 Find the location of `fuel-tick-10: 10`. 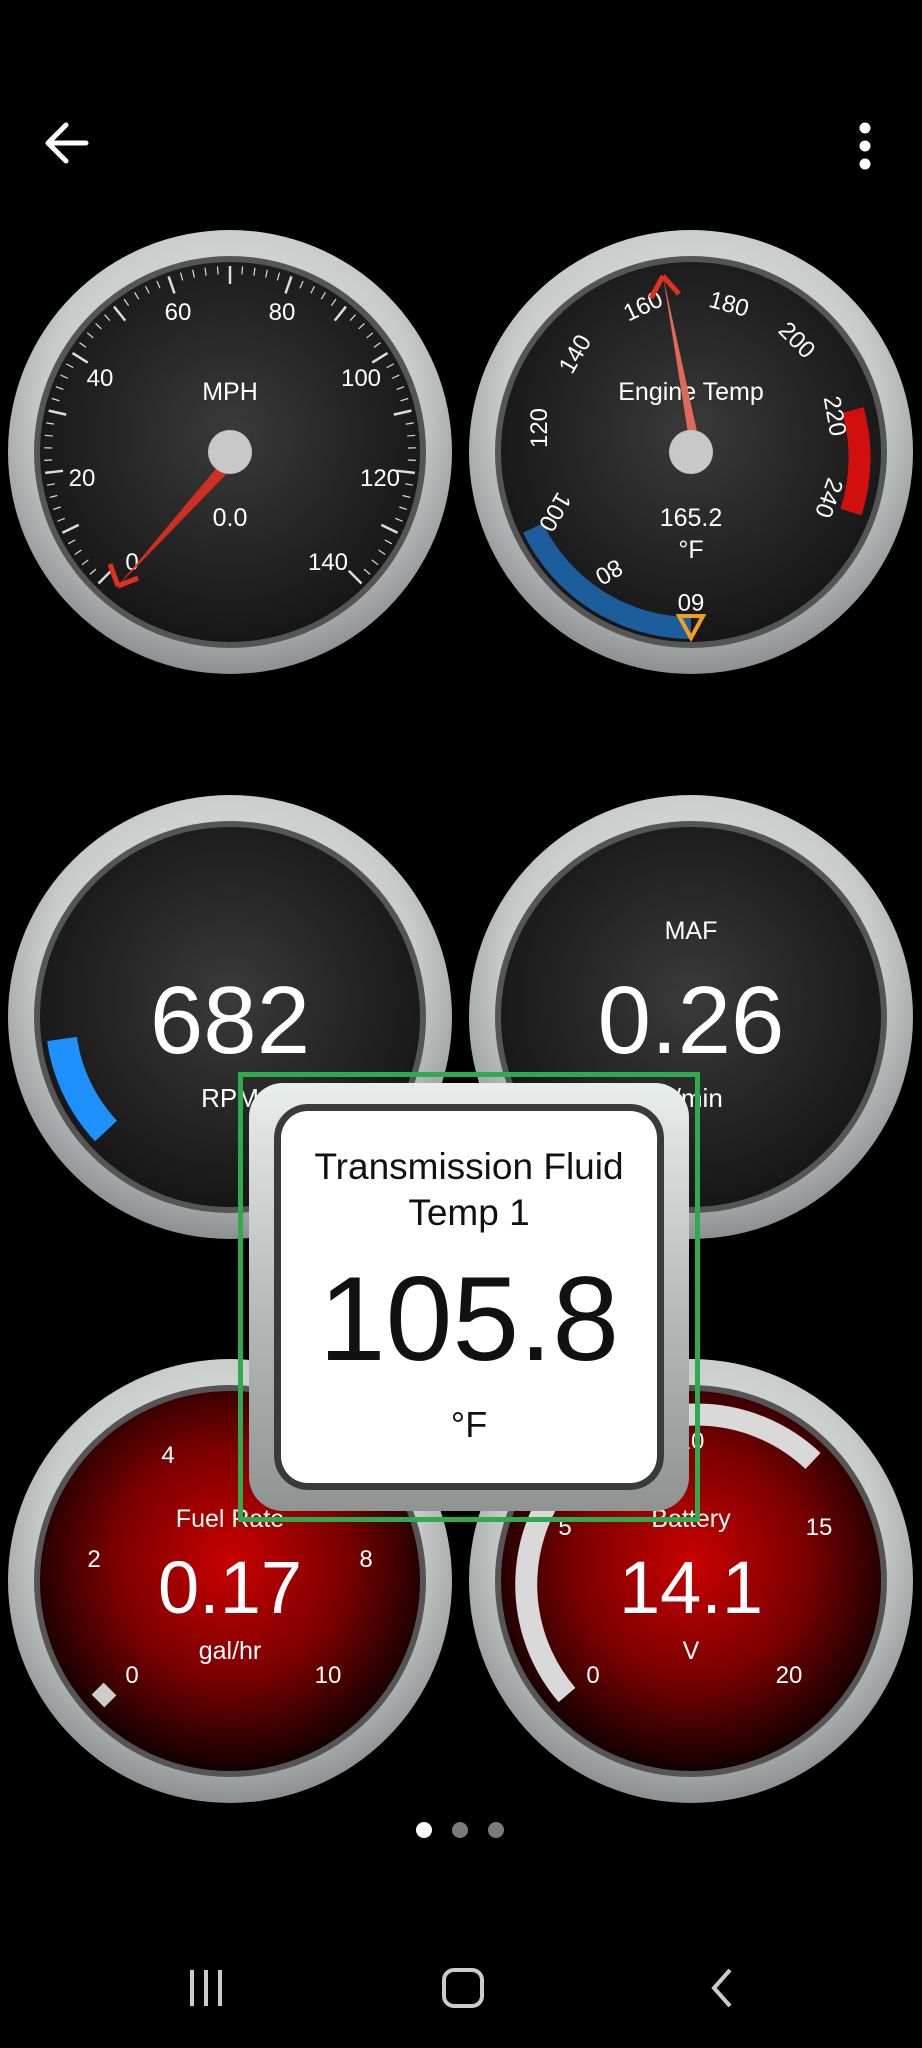

fuel-tick-10: 10 is located at coordinates (328, 1675).